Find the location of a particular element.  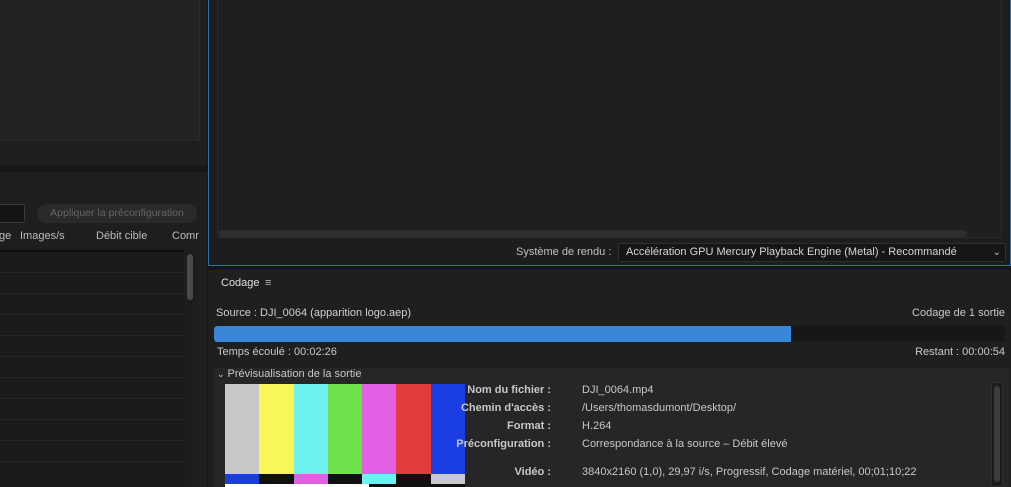

file-name-label: Nom du fichier : is located at coordinates (509, 390).